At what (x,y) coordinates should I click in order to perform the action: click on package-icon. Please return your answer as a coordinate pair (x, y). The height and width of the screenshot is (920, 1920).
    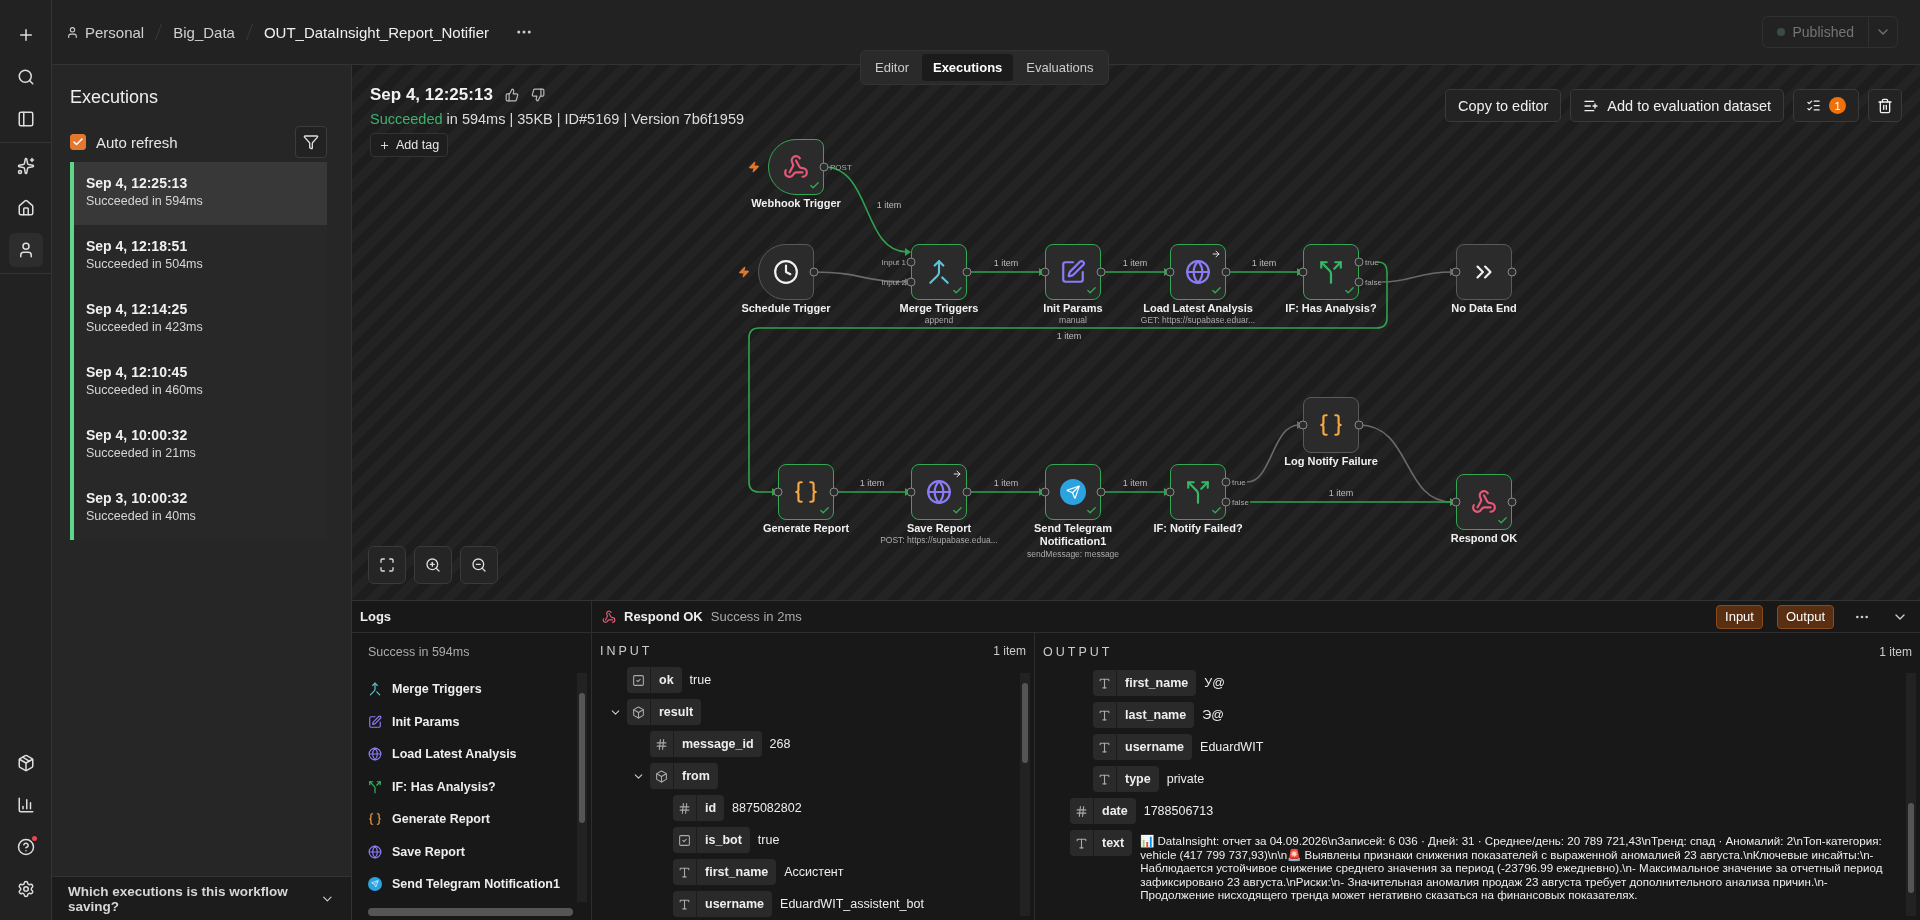
    Looking at the image, I should click on (25, 763).